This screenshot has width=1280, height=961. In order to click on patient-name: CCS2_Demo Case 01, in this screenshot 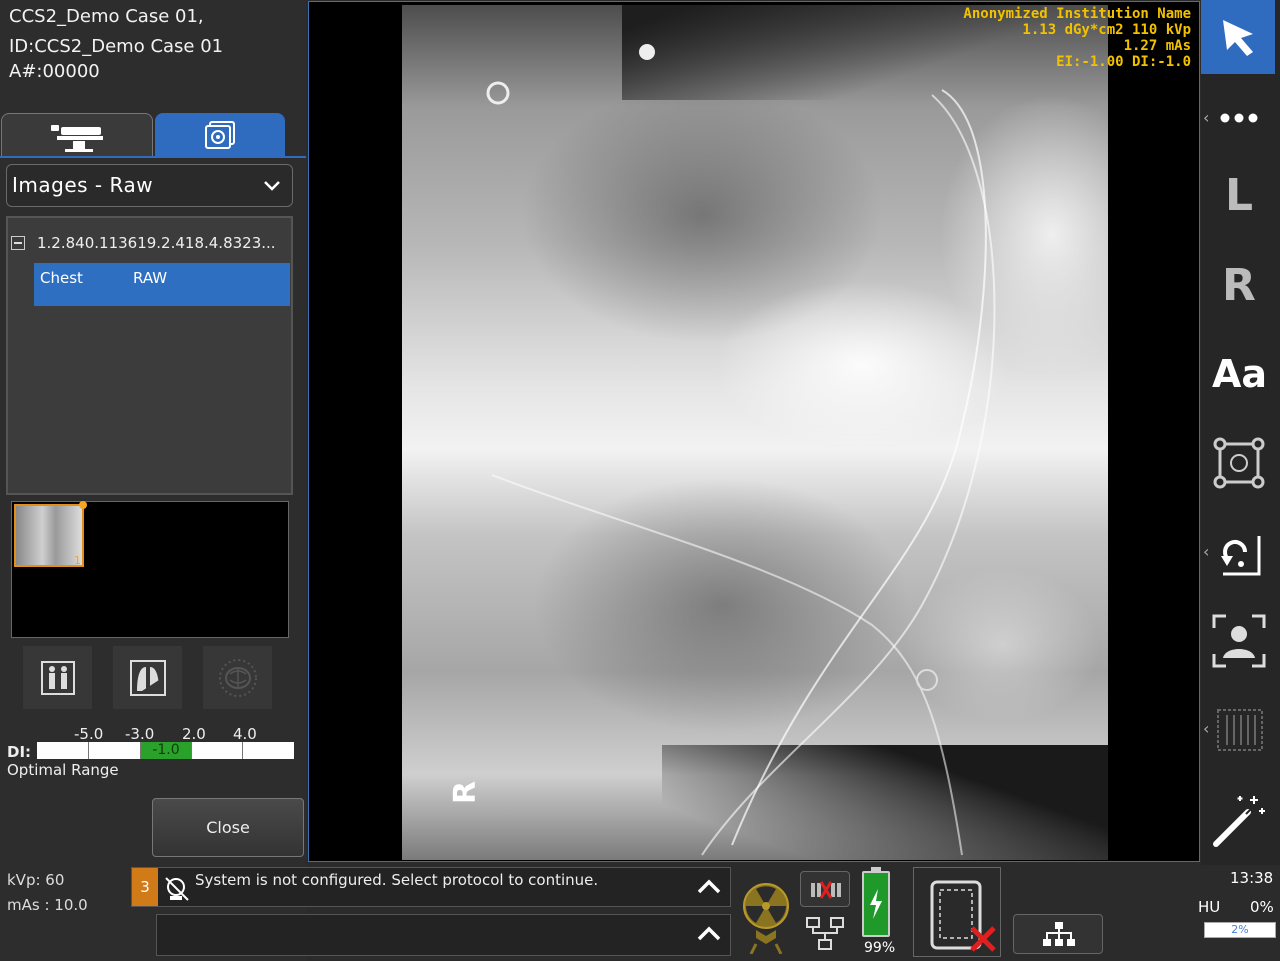, I will do `click(106, 16)`.